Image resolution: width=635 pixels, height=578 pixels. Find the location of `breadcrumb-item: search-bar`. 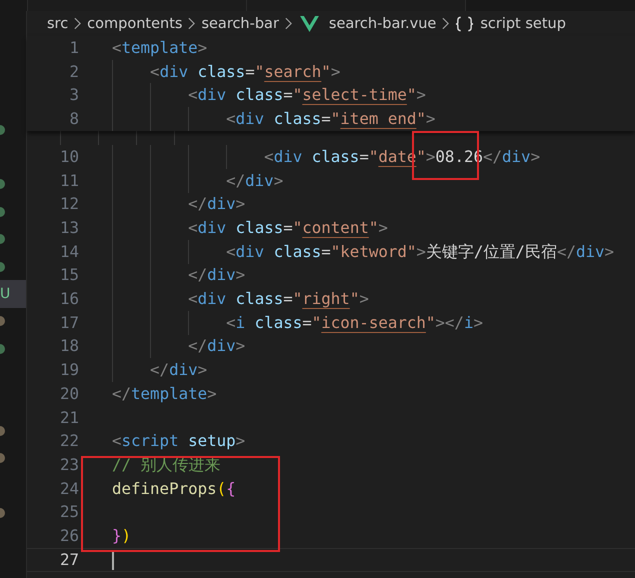

breadcrumb-item: search-bar is located at coordinates (240, 23).